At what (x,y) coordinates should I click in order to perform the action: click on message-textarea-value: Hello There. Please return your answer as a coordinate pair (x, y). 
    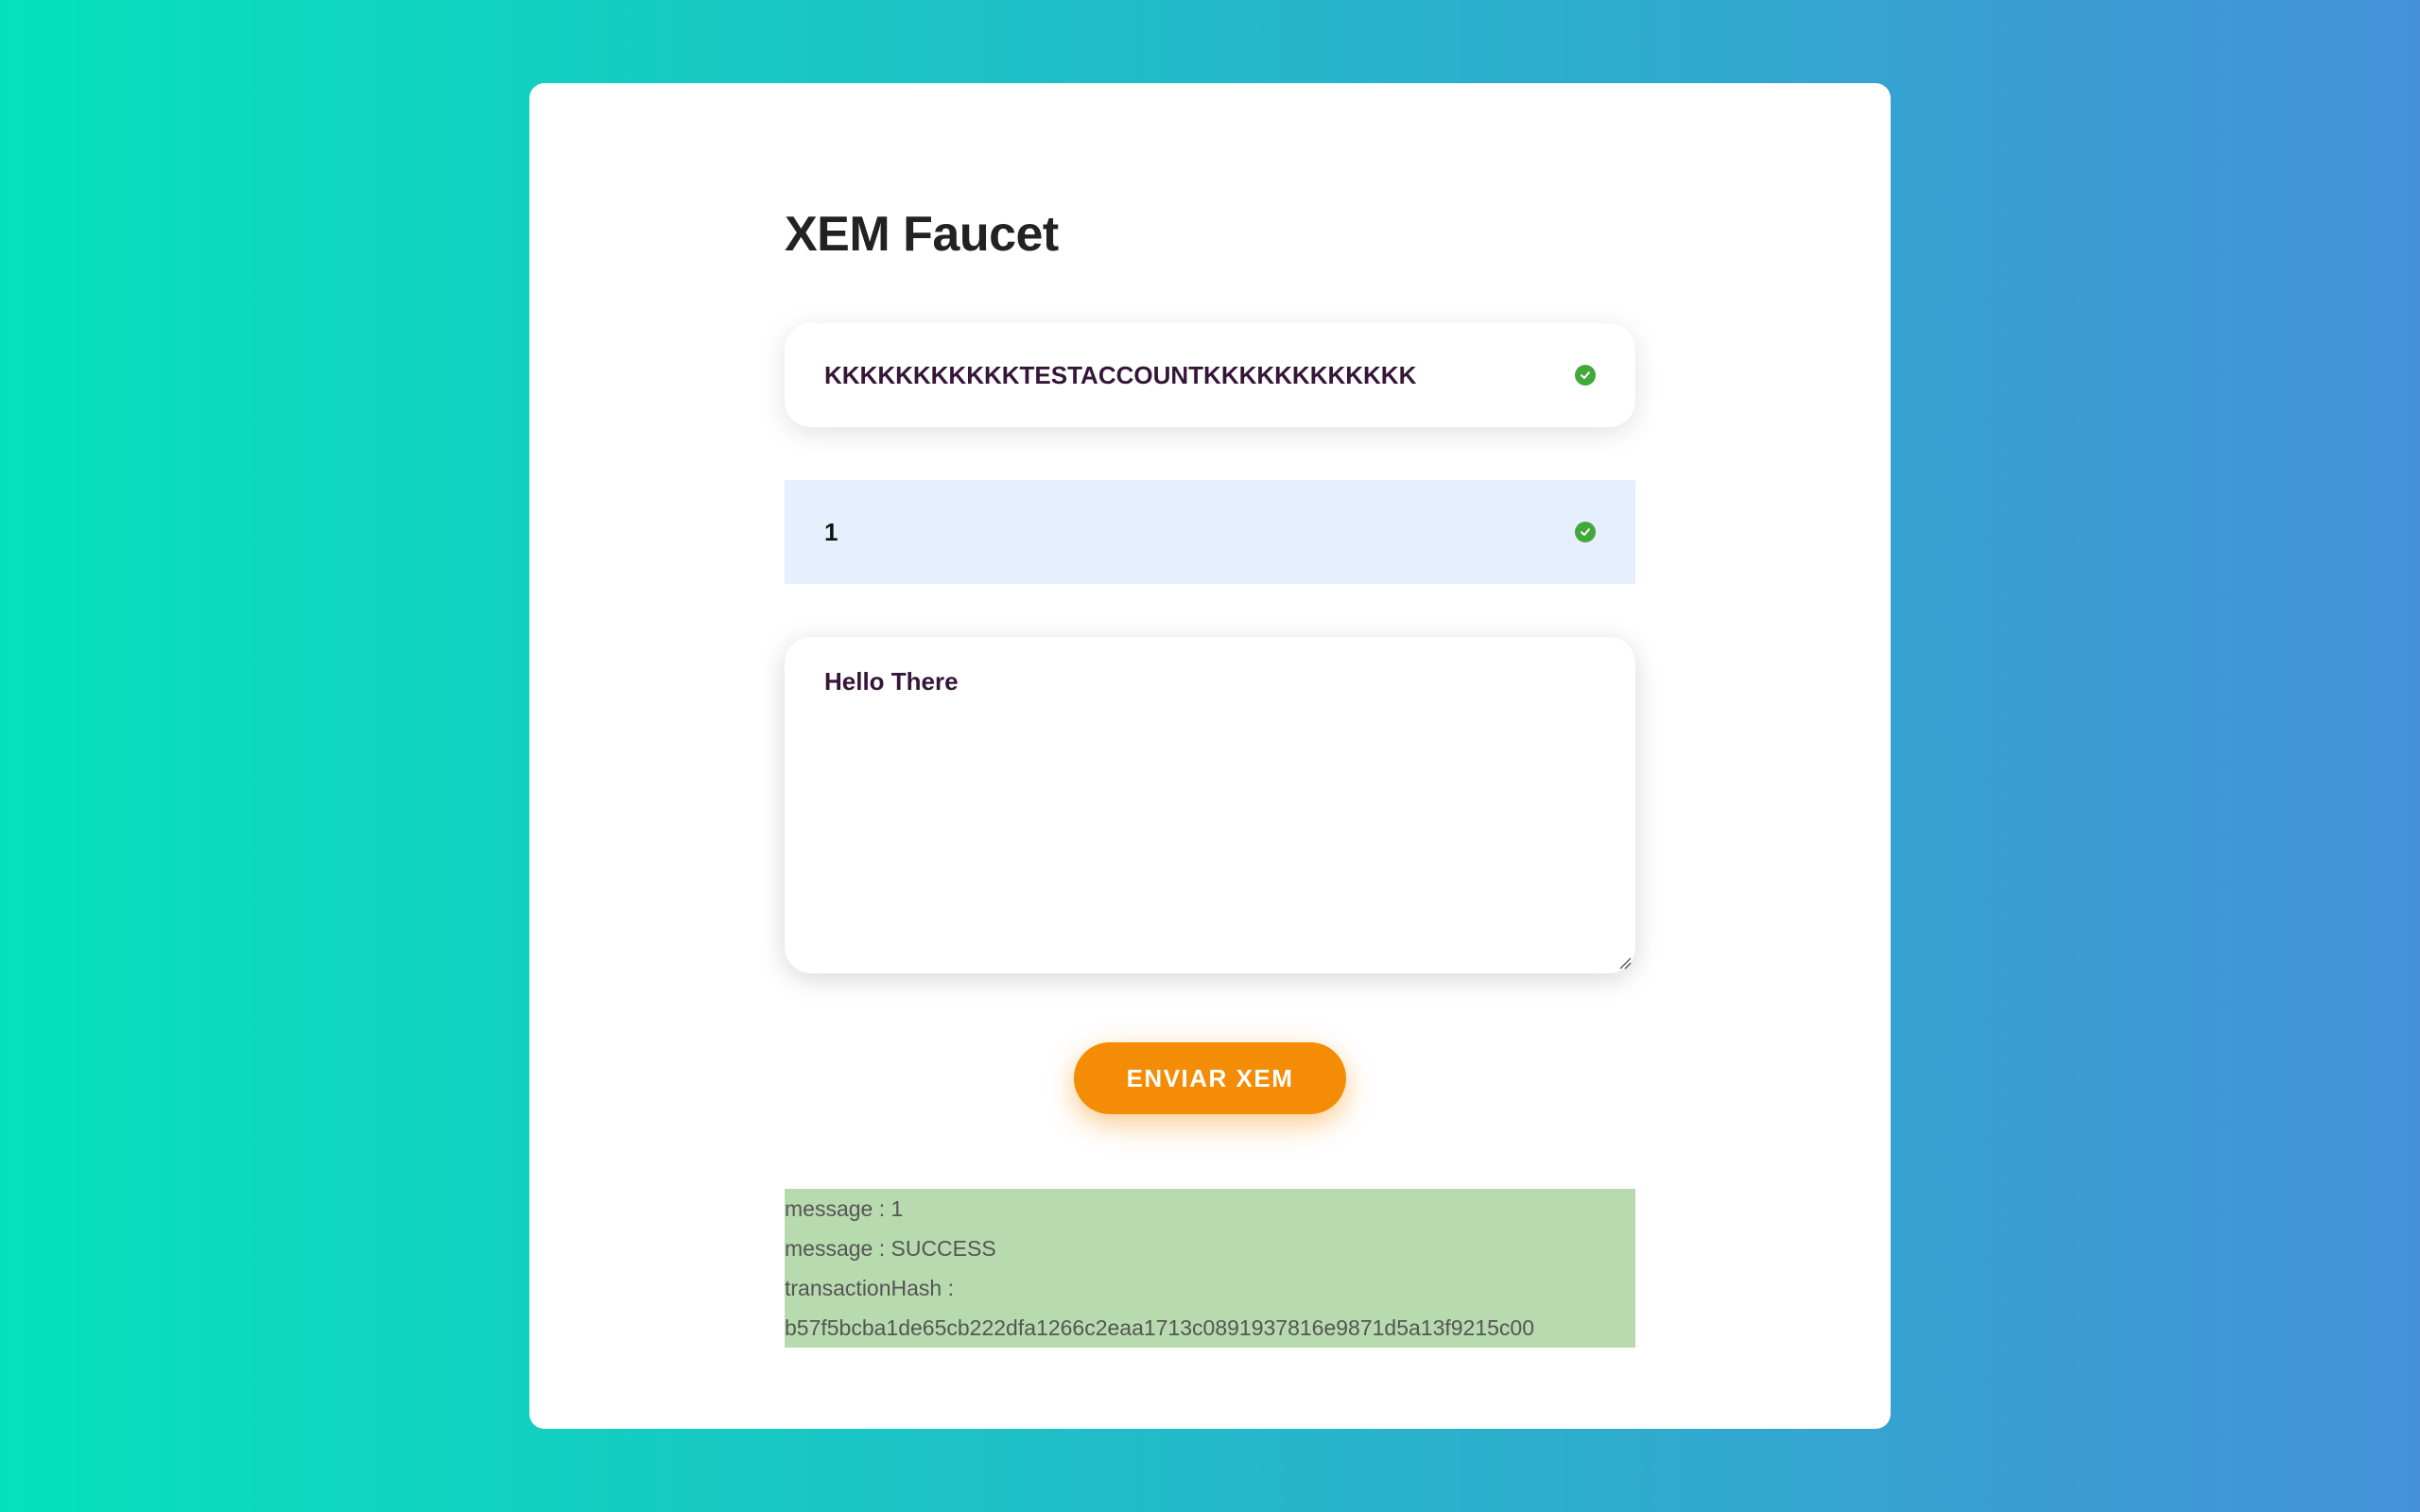
    Looking at the image, I should click on (891, 681).